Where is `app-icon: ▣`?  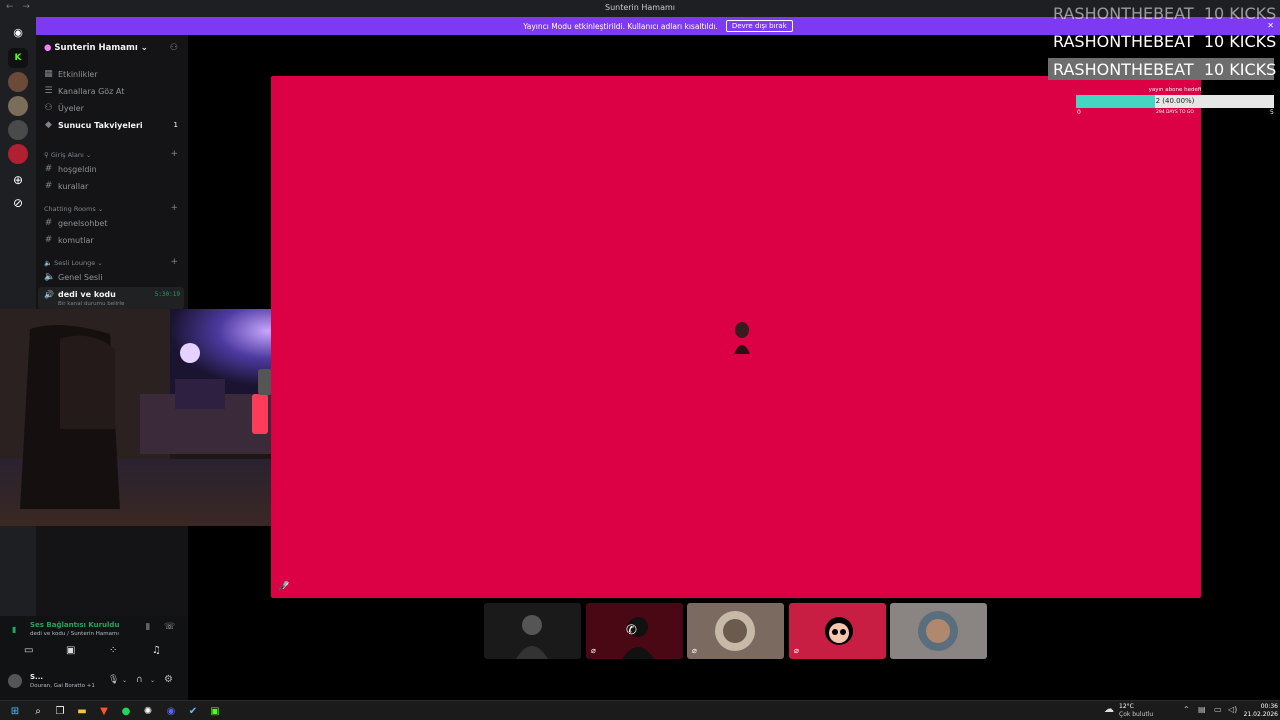 app-icon: ▣ is located at coordinates (215, 711).